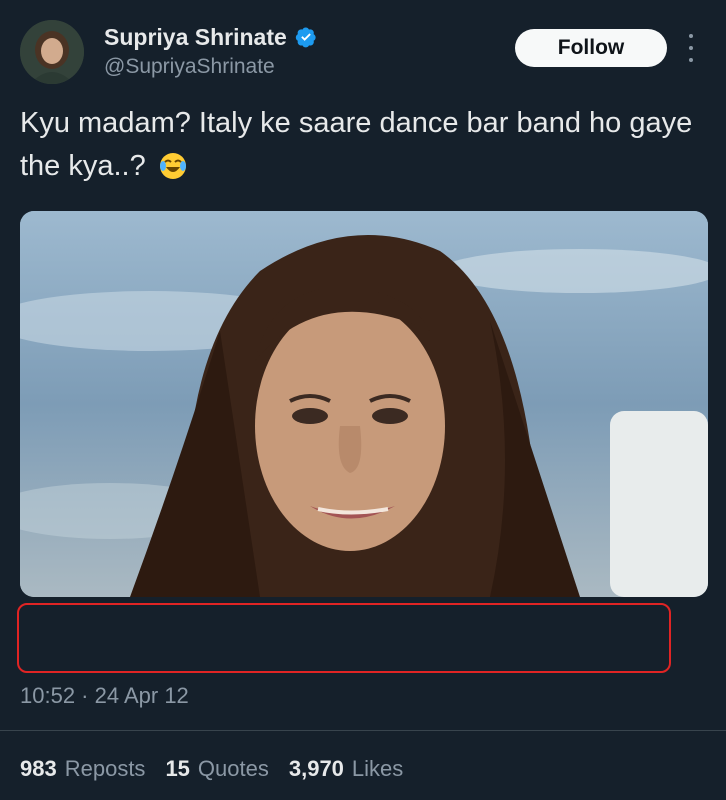 The height and width of the screenshot is (800, 726). What do you see at coordinates (189, 67) in the screenshot?
I see `author-handle: @SupriyaShrinate` at bounding box center [189, 67].